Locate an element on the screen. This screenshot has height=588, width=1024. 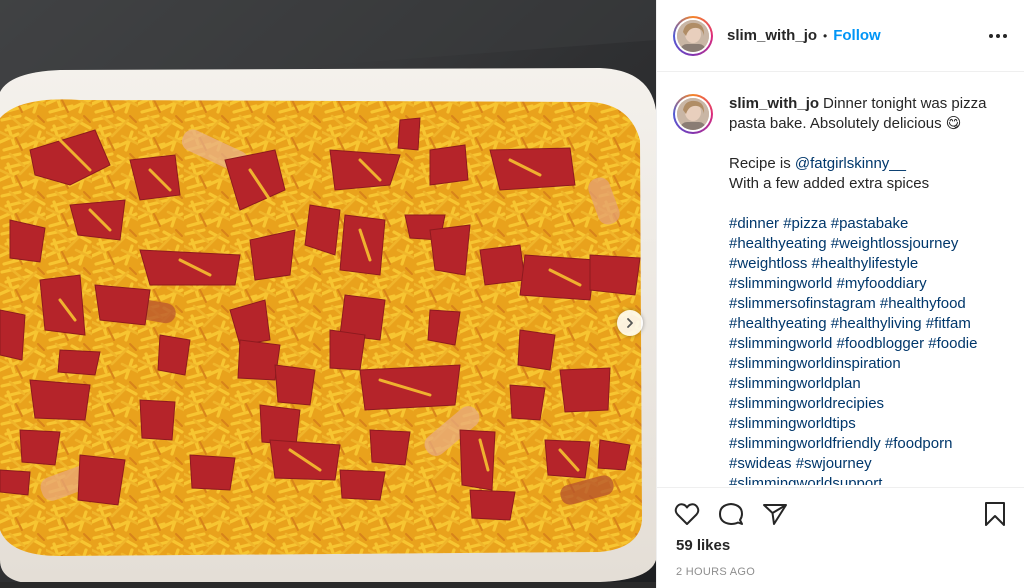
hashtag-line: #healthyeating #healthyliving #fitfam is located at coordinates (850, 323).